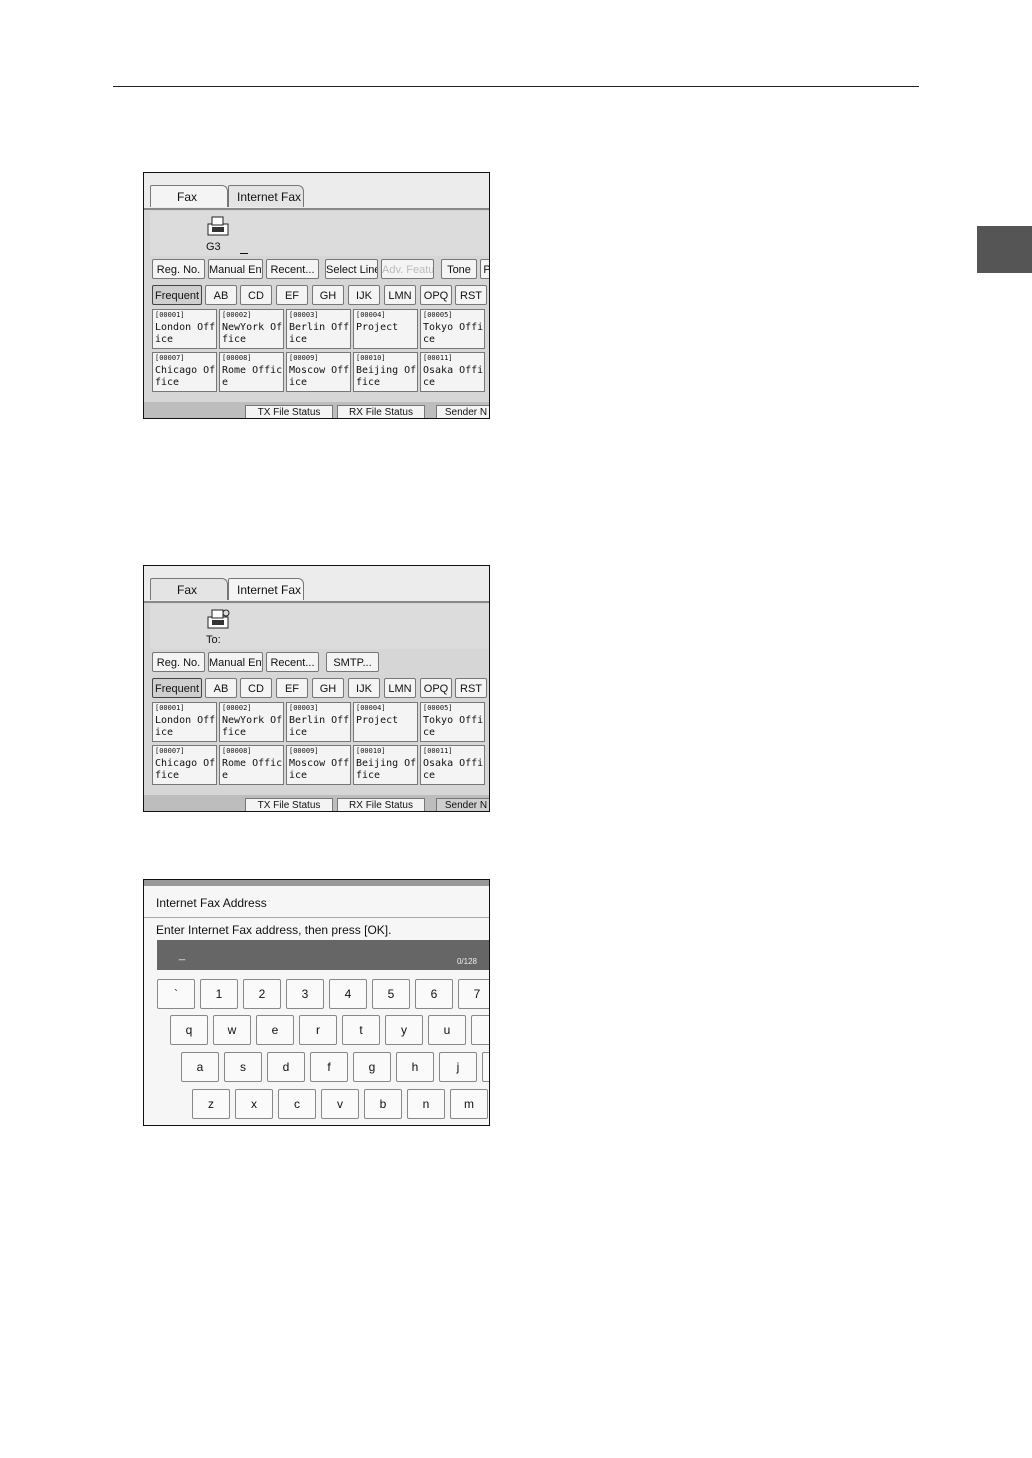 This screenshot has height=1458, width=1032. What do you see at coordinates (404, 1030) in the screenshot?
I see `key-y: y` at bounding box center [404, 1030].